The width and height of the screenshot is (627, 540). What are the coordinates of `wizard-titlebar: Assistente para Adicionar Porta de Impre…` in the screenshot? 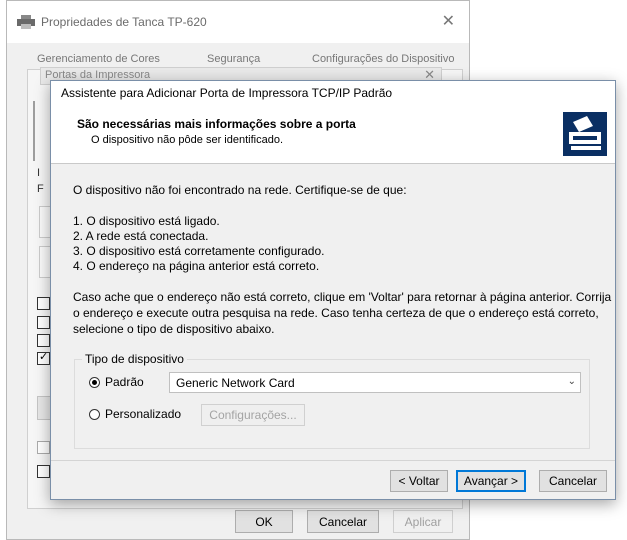 It's located at (333, 93).